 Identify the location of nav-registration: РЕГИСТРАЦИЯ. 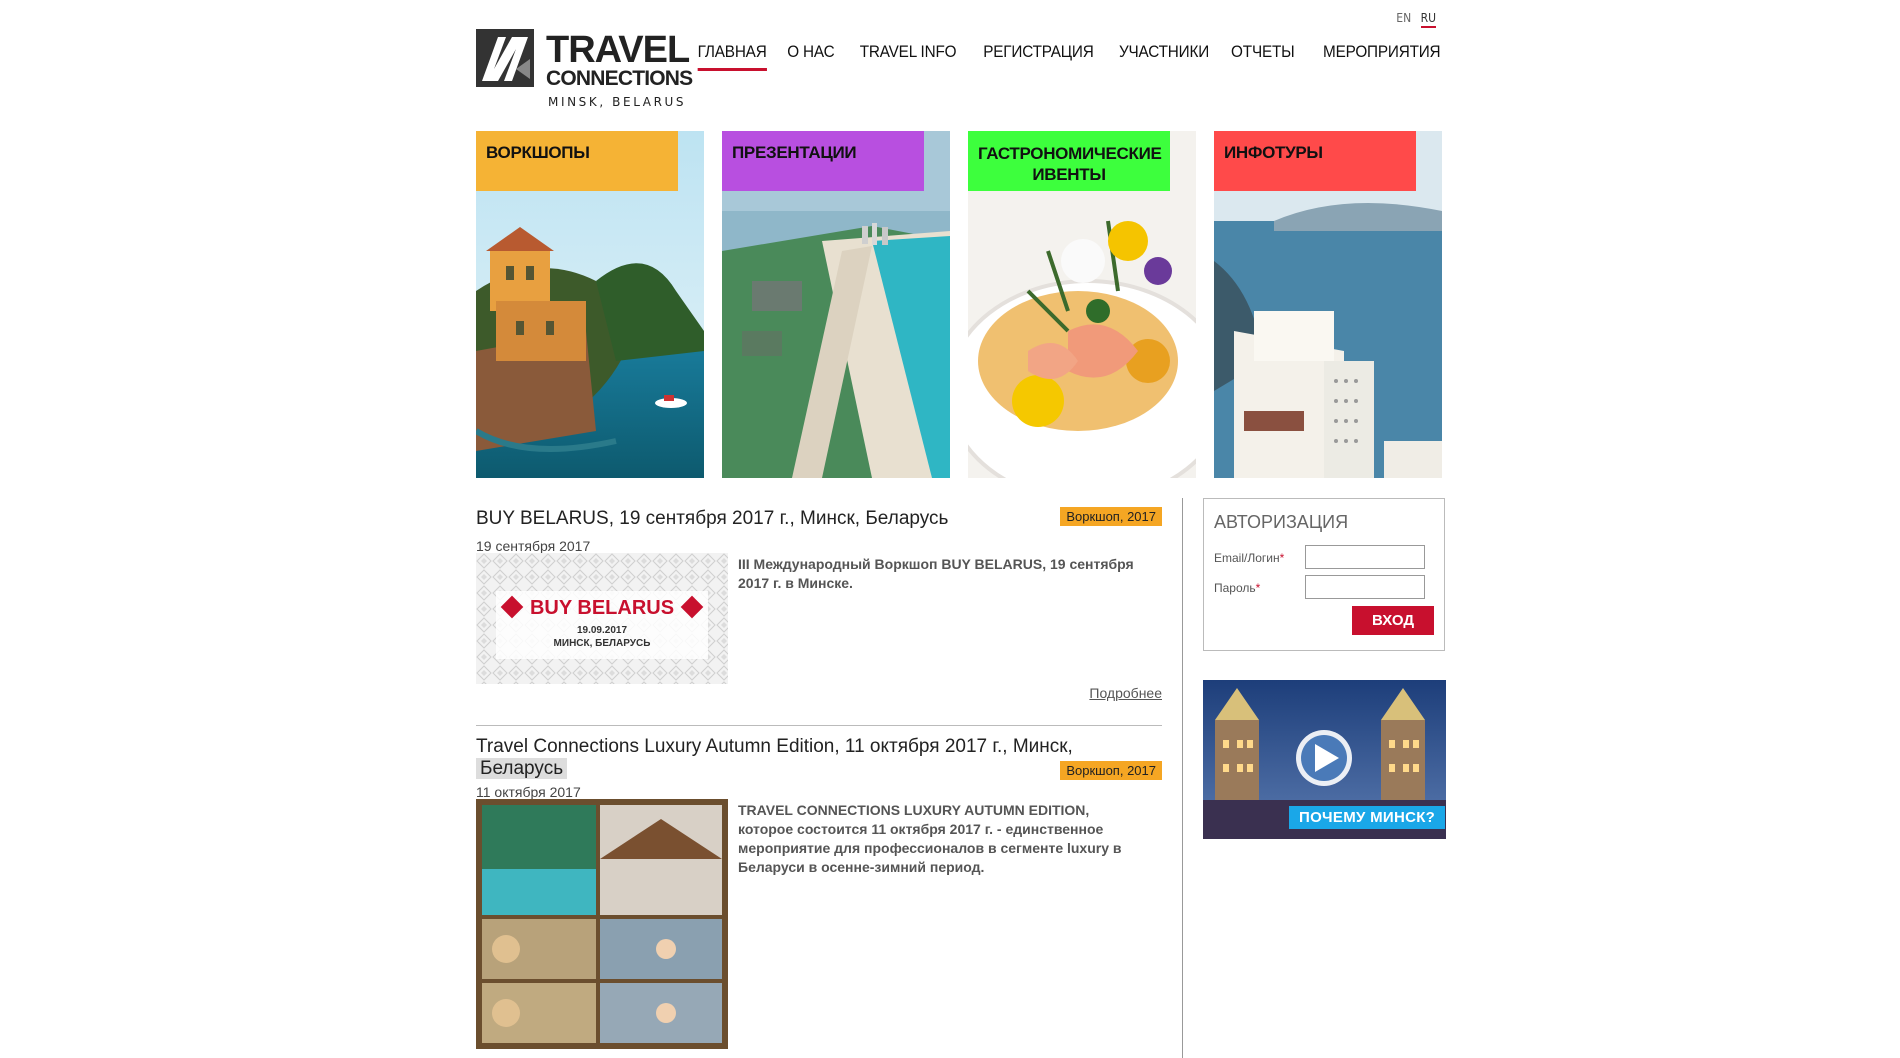
(1039, 56).